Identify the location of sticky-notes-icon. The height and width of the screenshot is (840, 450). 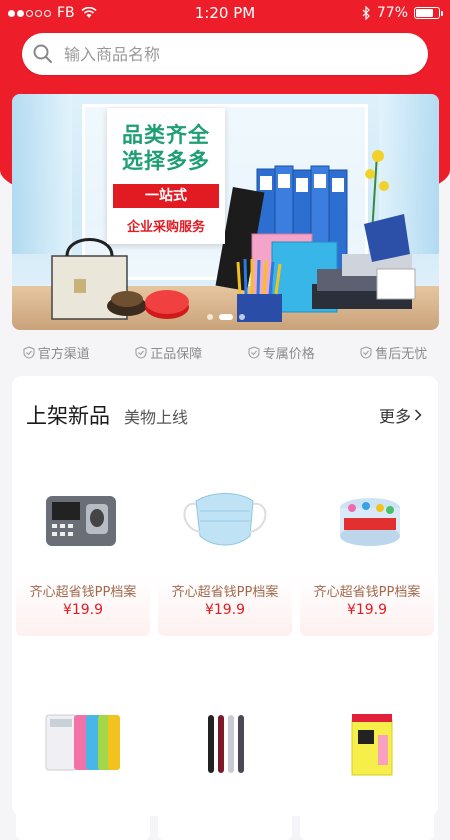
(372, 745).